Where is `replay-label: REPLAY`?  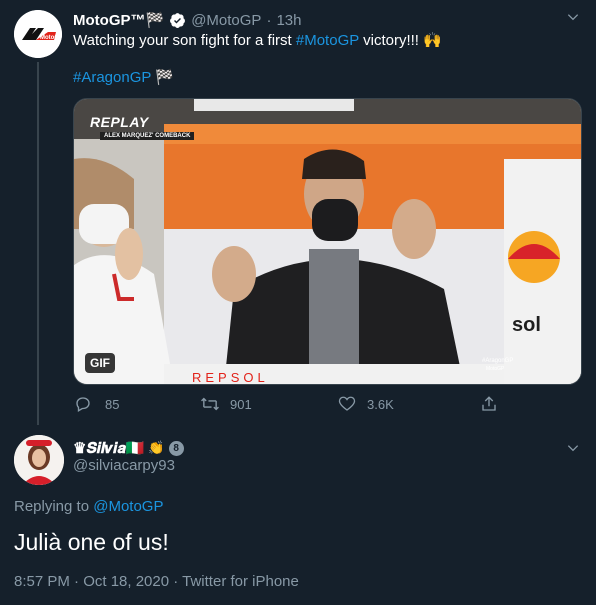 replay-label: REPLAY is located at coordinates (119, 122).